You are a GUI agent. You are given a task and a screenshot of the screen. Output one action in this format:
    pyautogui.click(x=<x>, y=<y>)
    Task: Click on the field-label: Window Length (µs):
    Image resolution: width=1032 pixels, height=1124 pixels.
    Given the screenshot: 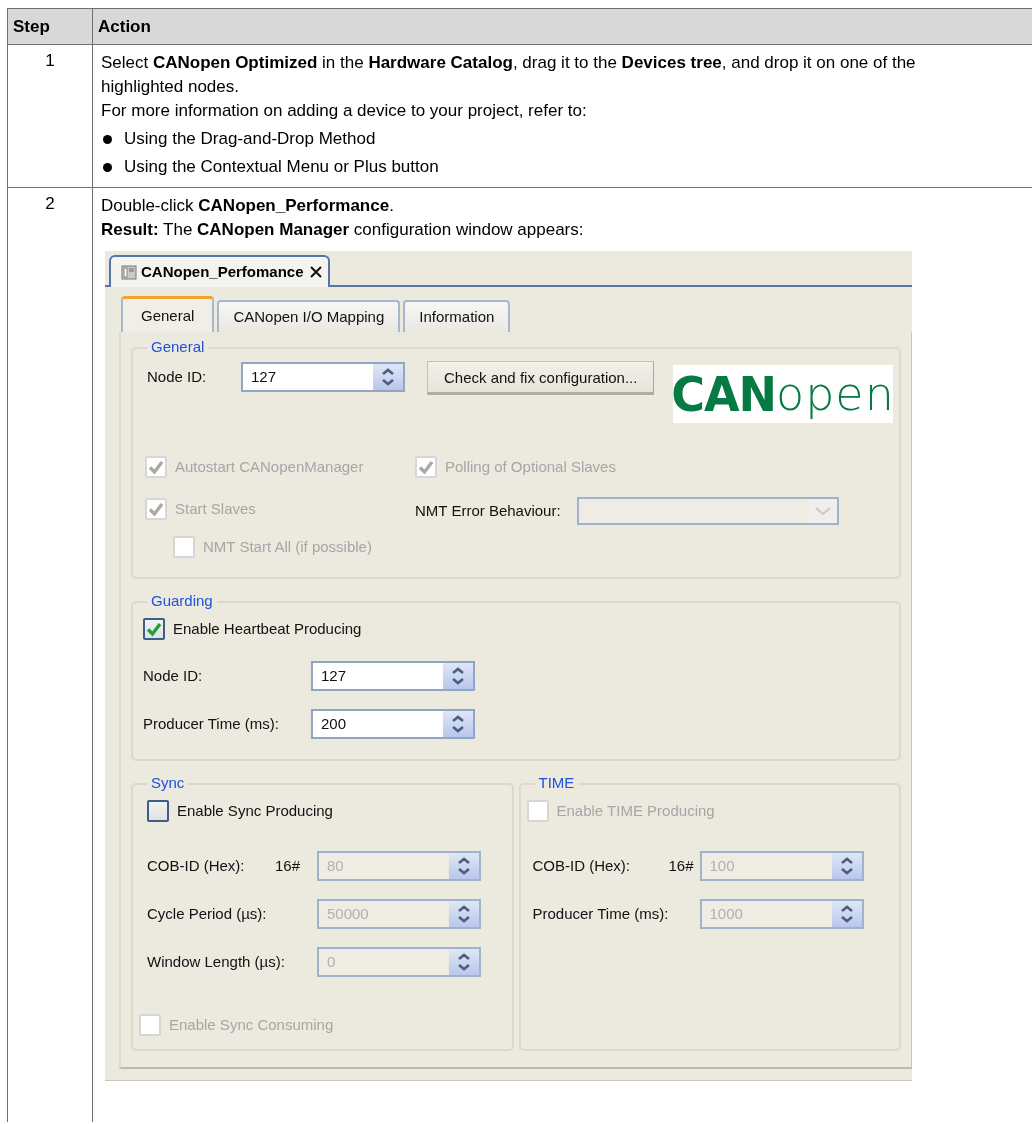 What is the action you would take?
    pyautogui.click(x=216, y=962)
    